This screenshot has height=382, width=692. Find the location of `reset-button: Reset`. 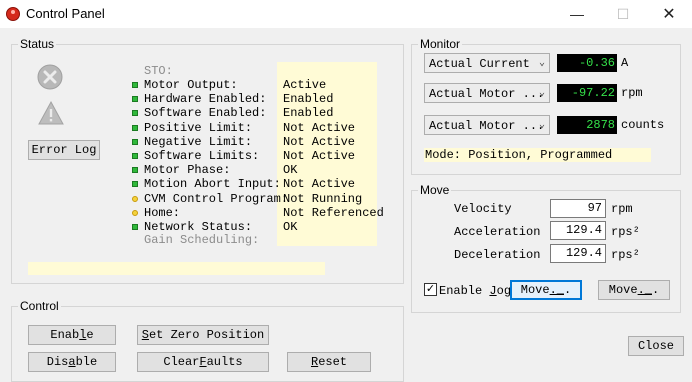

reset-button: Reset is located at coordinates (329, 362).